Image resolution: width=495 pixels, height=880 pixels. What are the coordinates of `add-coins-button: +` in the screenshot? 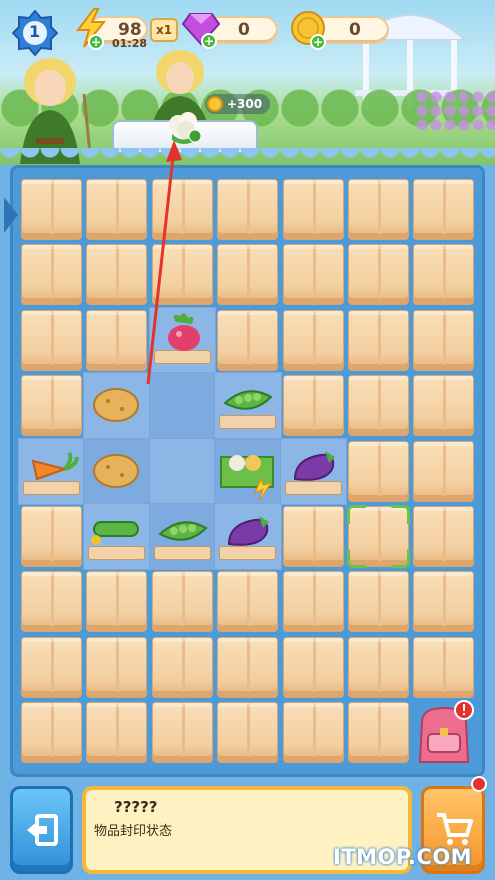 It's located at (318, 42).